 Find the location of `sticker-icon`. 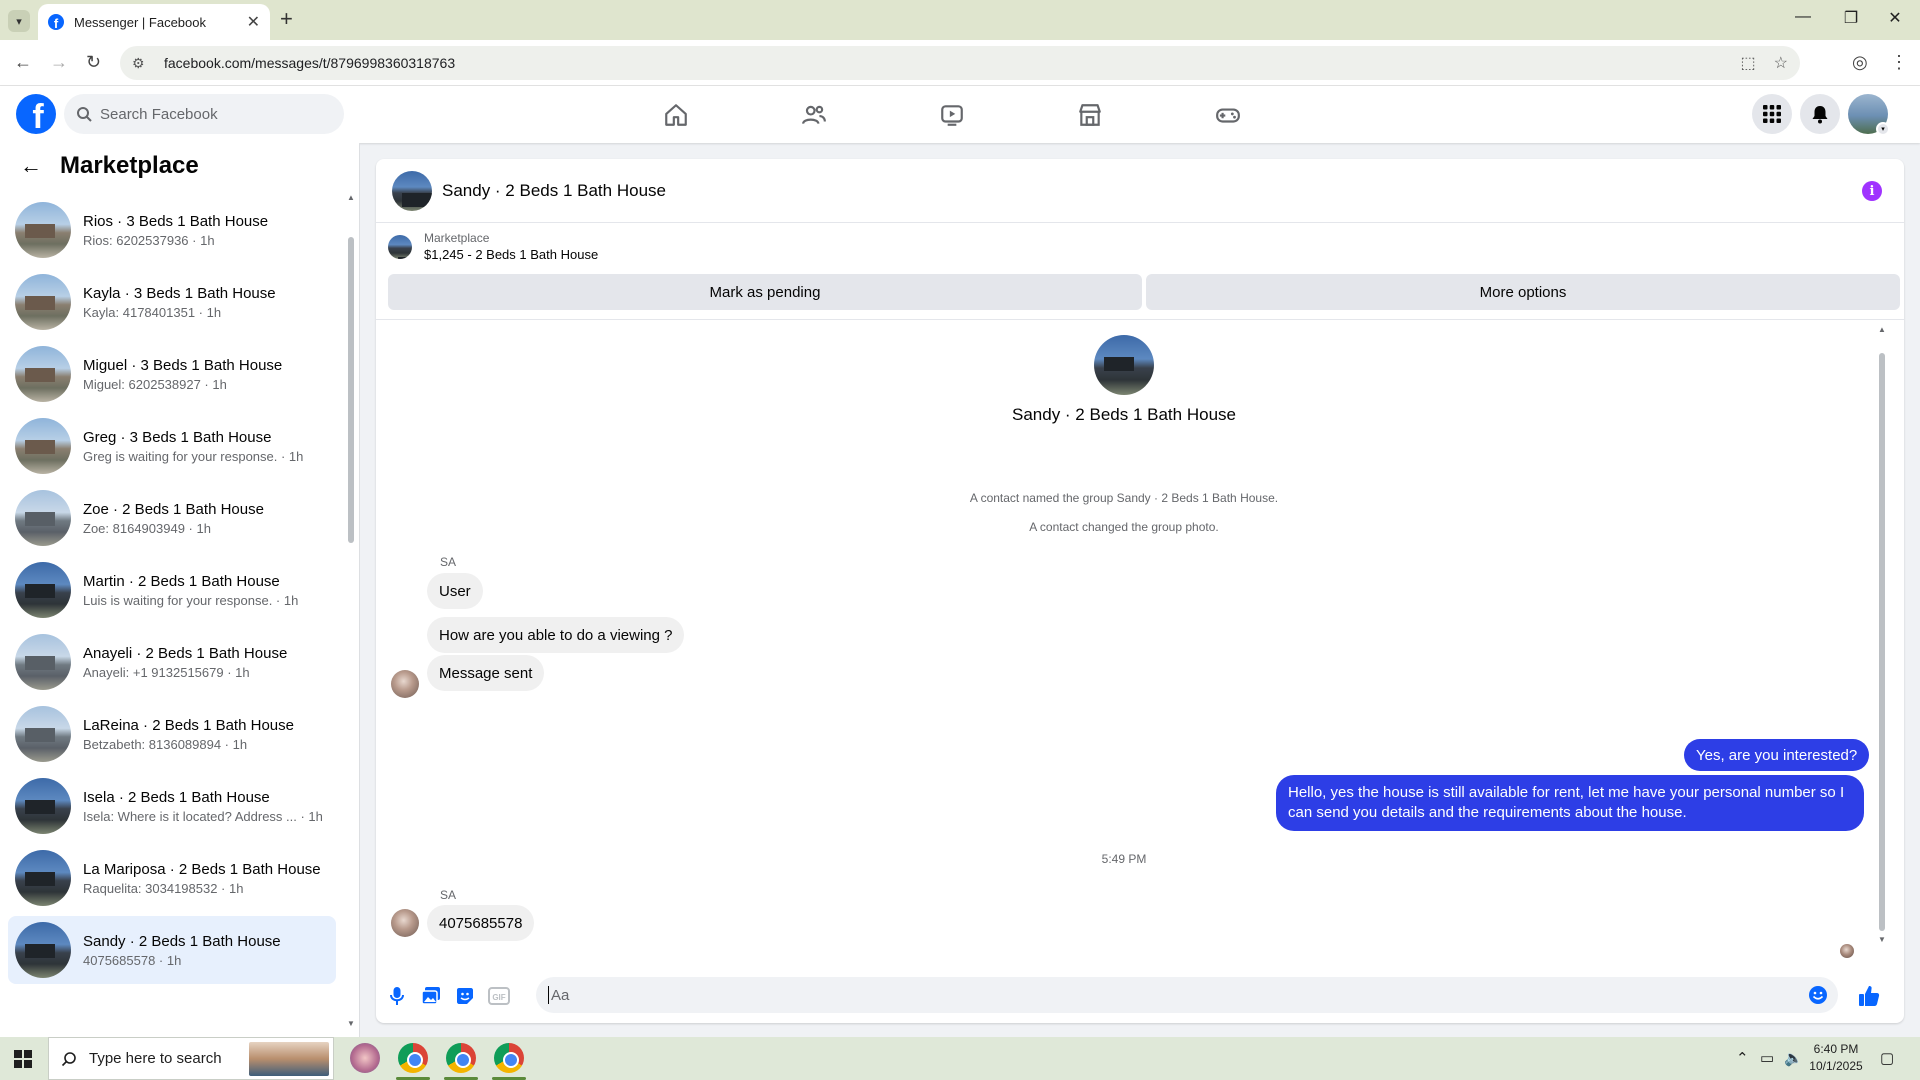

sticker-icon is located at coordinates (465, 996).